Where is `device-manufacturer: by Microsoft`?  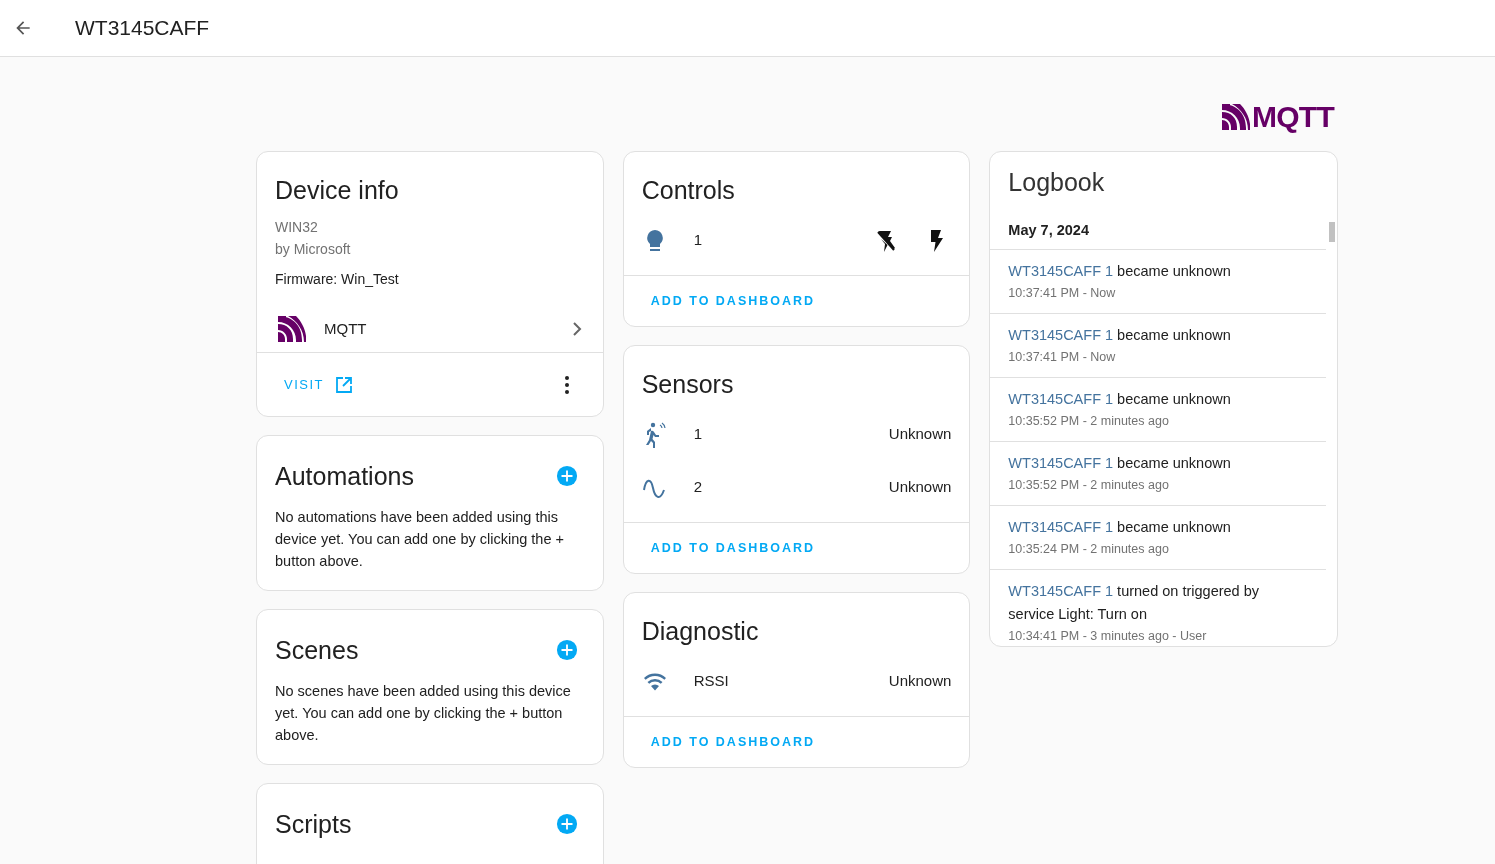
device-manufacturer: by Microsoft is located at coordinates (313, 249).